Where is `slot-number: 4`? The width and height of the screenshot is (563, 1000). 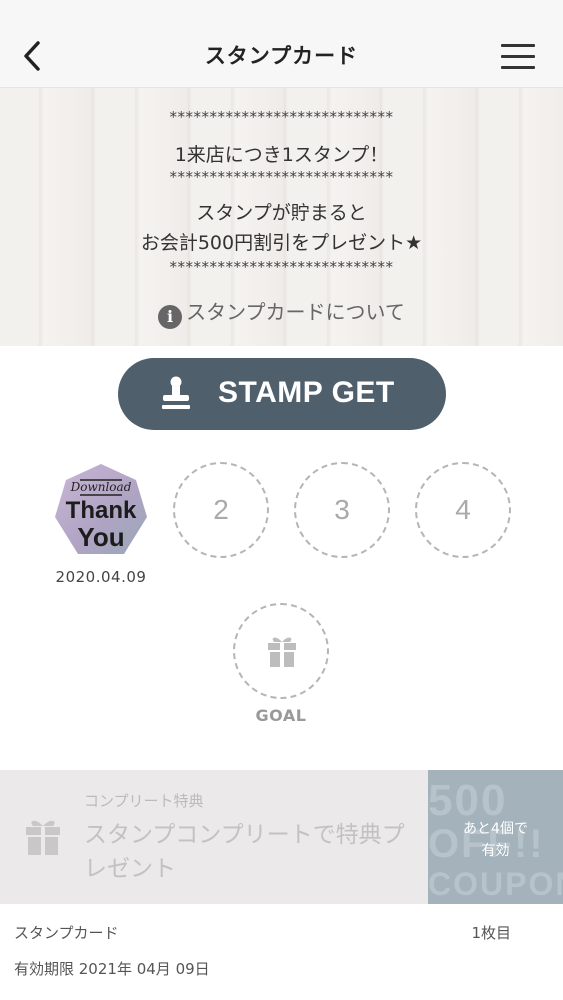
slot-number: 4 is located at coordinates (463, 509).